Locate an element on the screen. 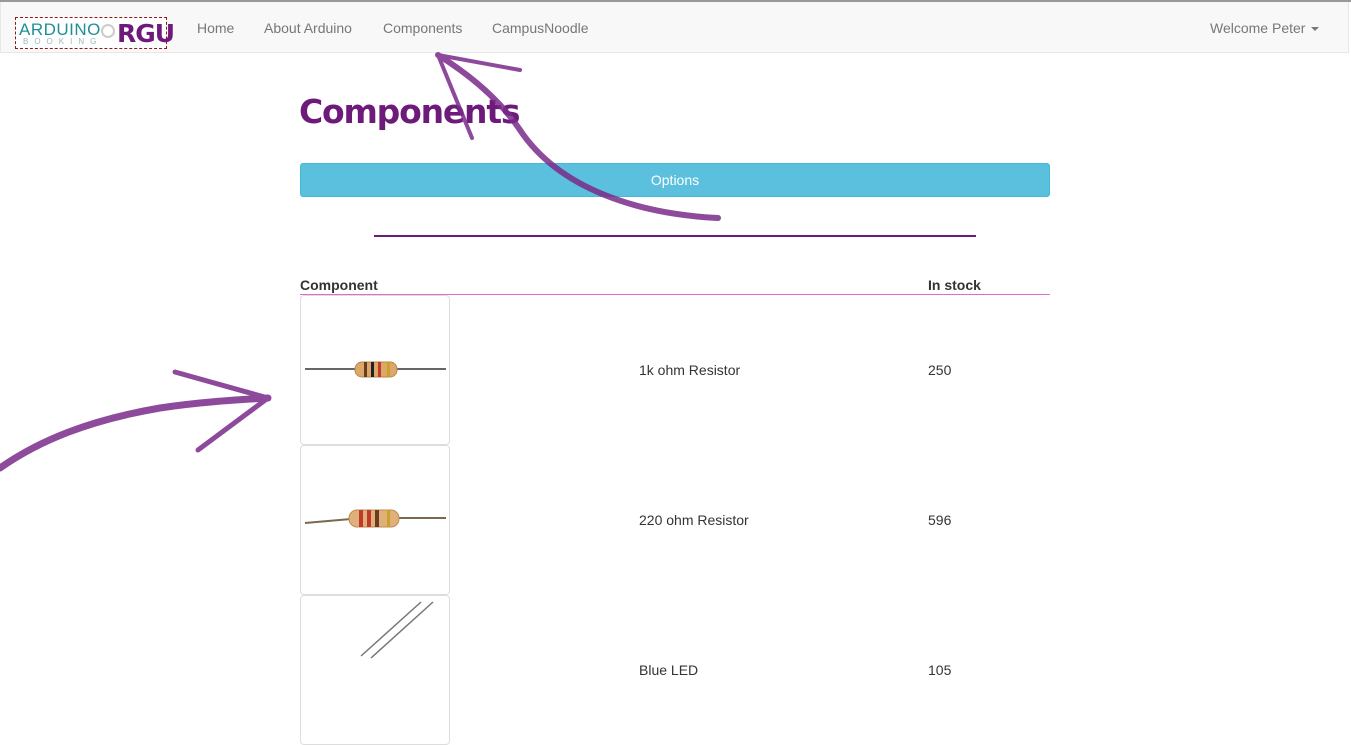 This screenshot has height=745, width=1351. brand-logo-ring is located at coordinates (108, 31).